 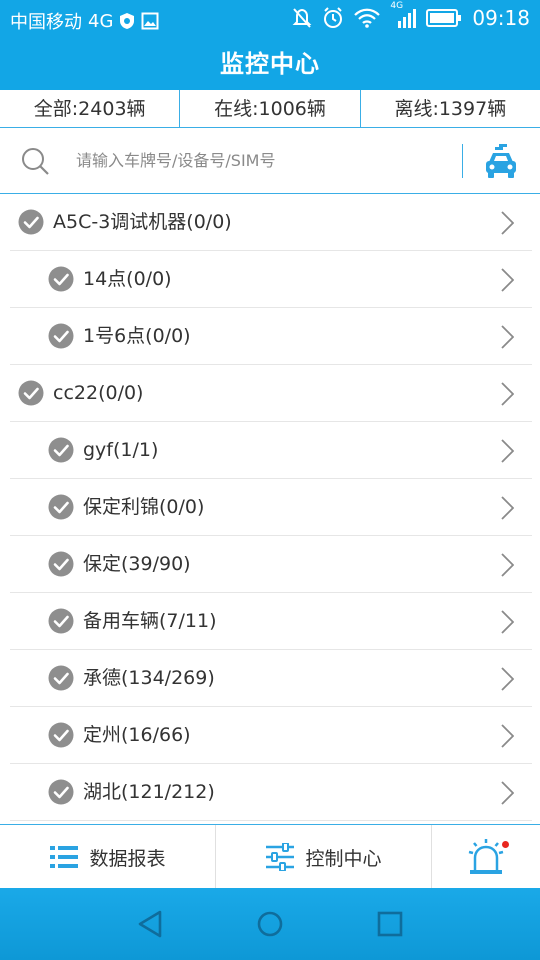 I want to click on search-divider, so click(x=462, y=161).